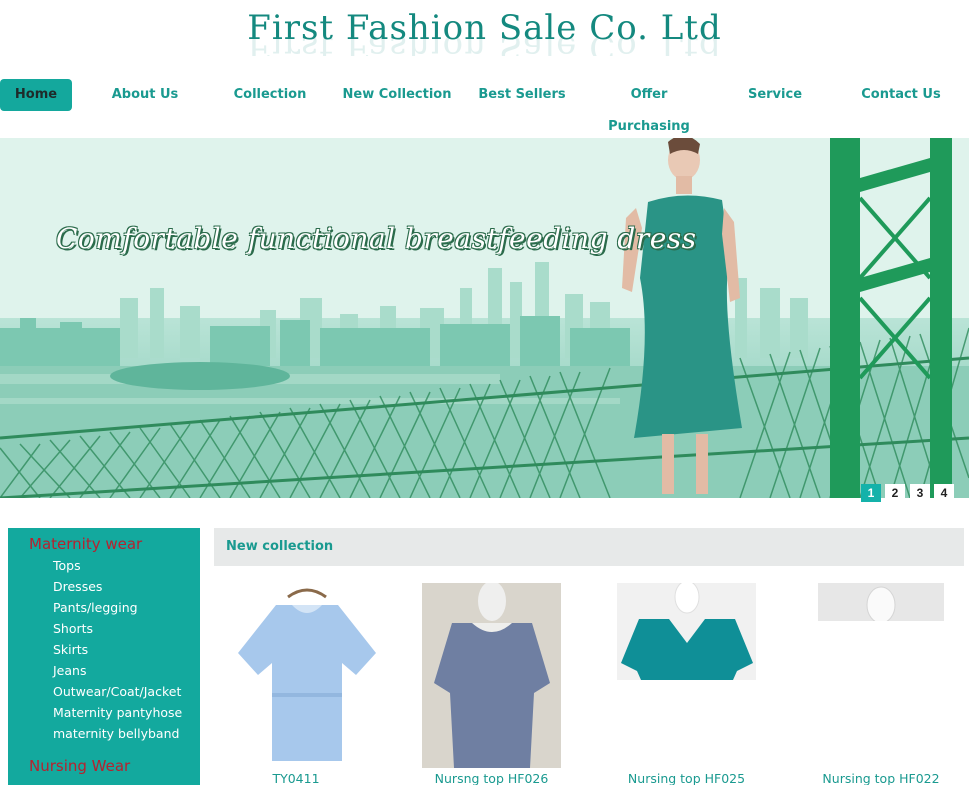 This screenshot has width=969, height=785. What do you see at coordinates (589, 547) in the screenshot?
I see `new-collection-header: New collection` at bounding box center [589, 547].